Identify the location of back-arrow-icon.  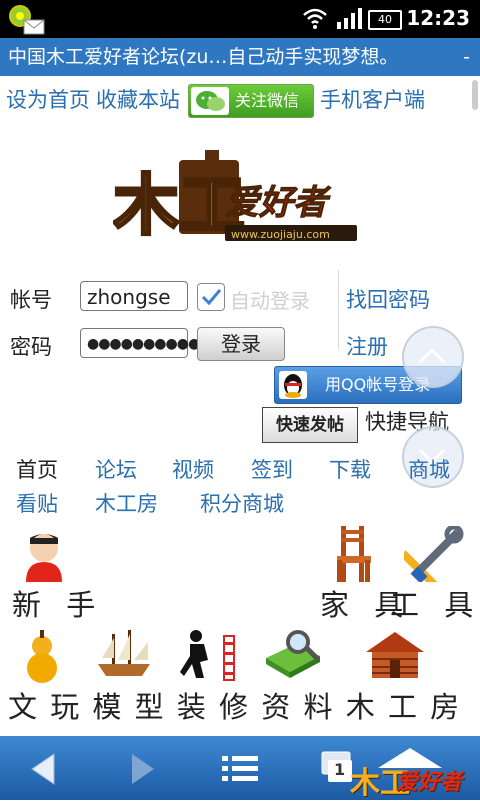
(43, 769).